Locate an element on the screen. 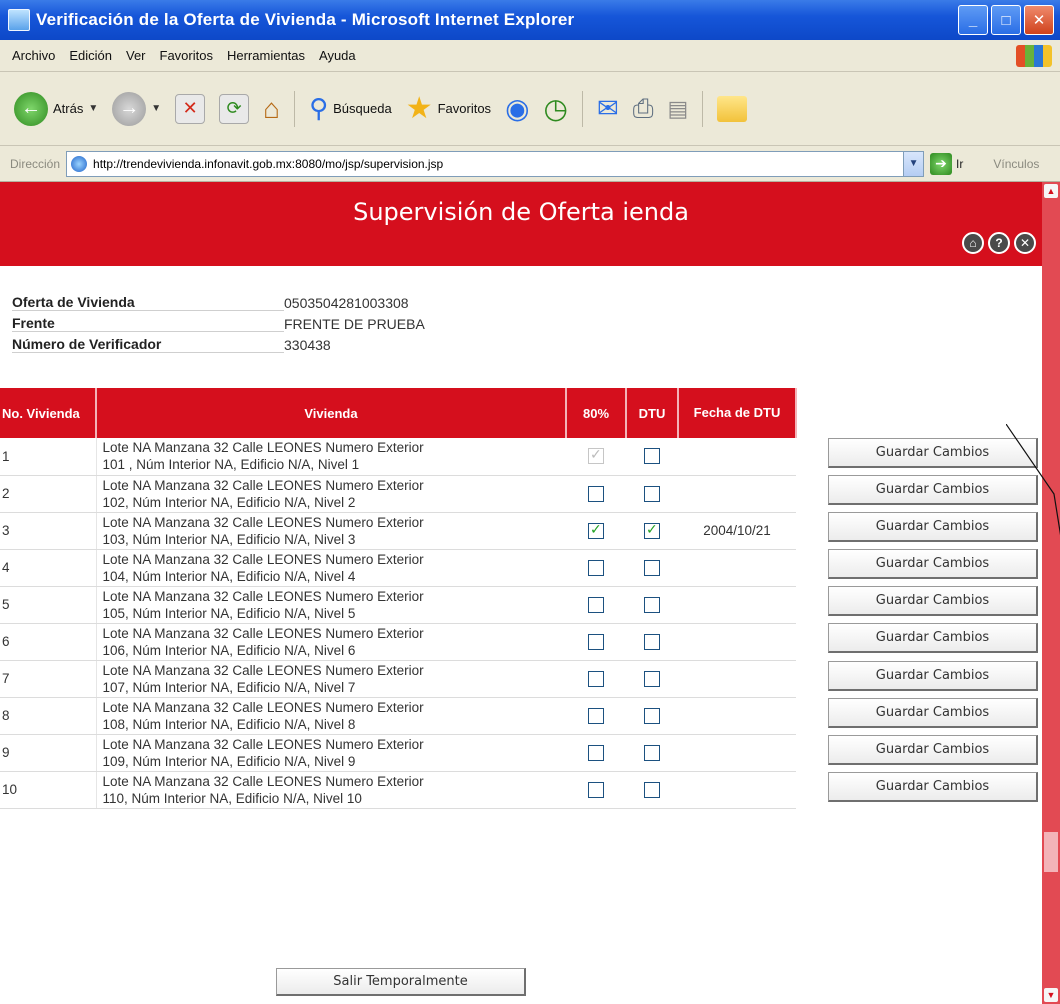 The width and height of the screenshot is (1060, 1004). minimize-button: _ is located at coordinates (973, 20).